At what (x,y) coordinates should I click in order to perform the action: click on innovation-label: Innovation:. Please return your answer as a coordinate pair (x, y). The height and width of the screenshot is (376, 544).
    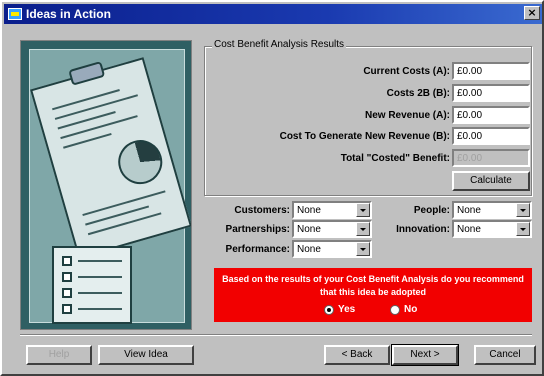
    Looking at the image, I should click on (423, 229).